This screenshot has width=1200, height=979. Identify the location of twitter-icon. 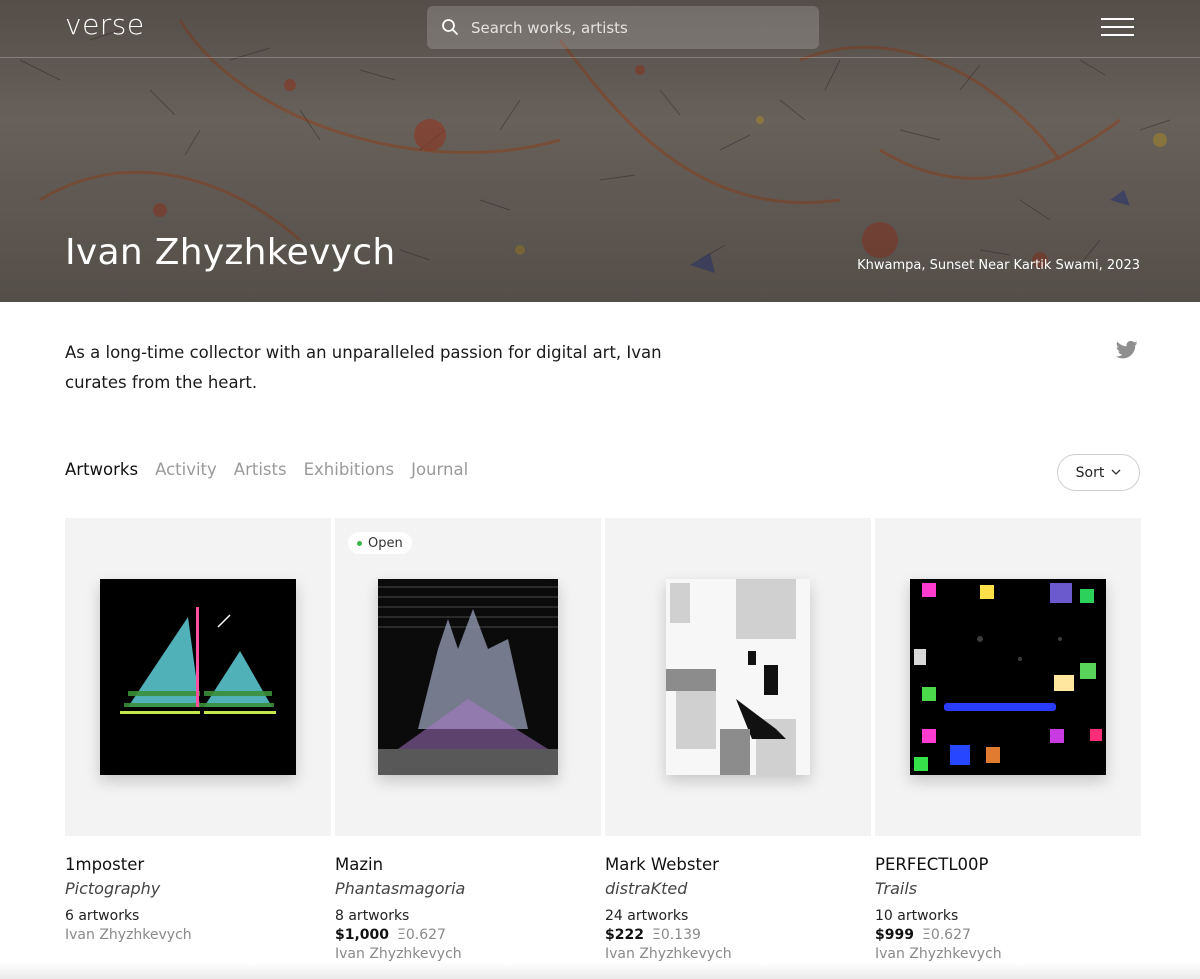
(1127, 350).